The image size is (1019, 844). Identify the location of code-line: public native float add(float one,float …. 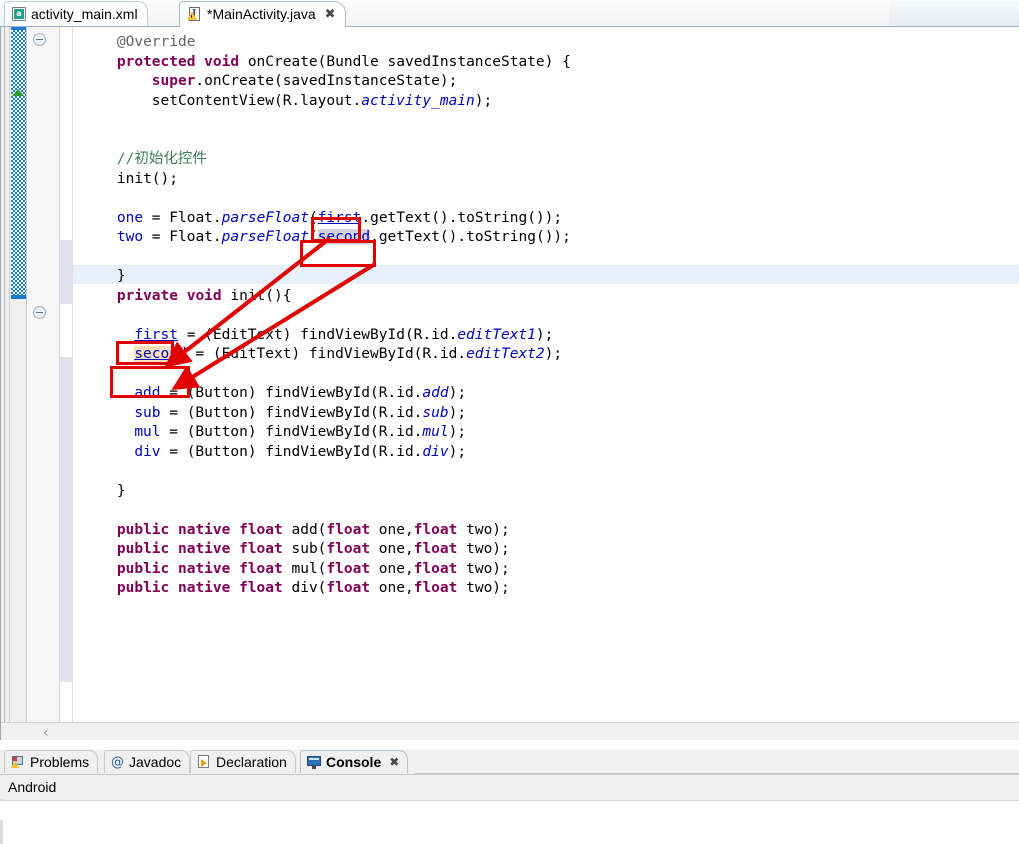
(313, 531).